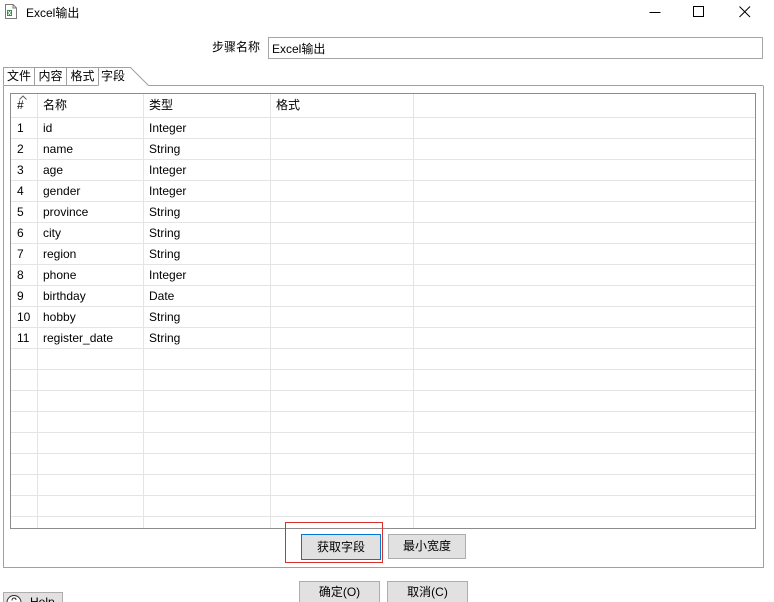 Image resolution: width=774 pixels, height=602 pixels. I want to click on get-fields-button: 获取字段, so click(341, 547).